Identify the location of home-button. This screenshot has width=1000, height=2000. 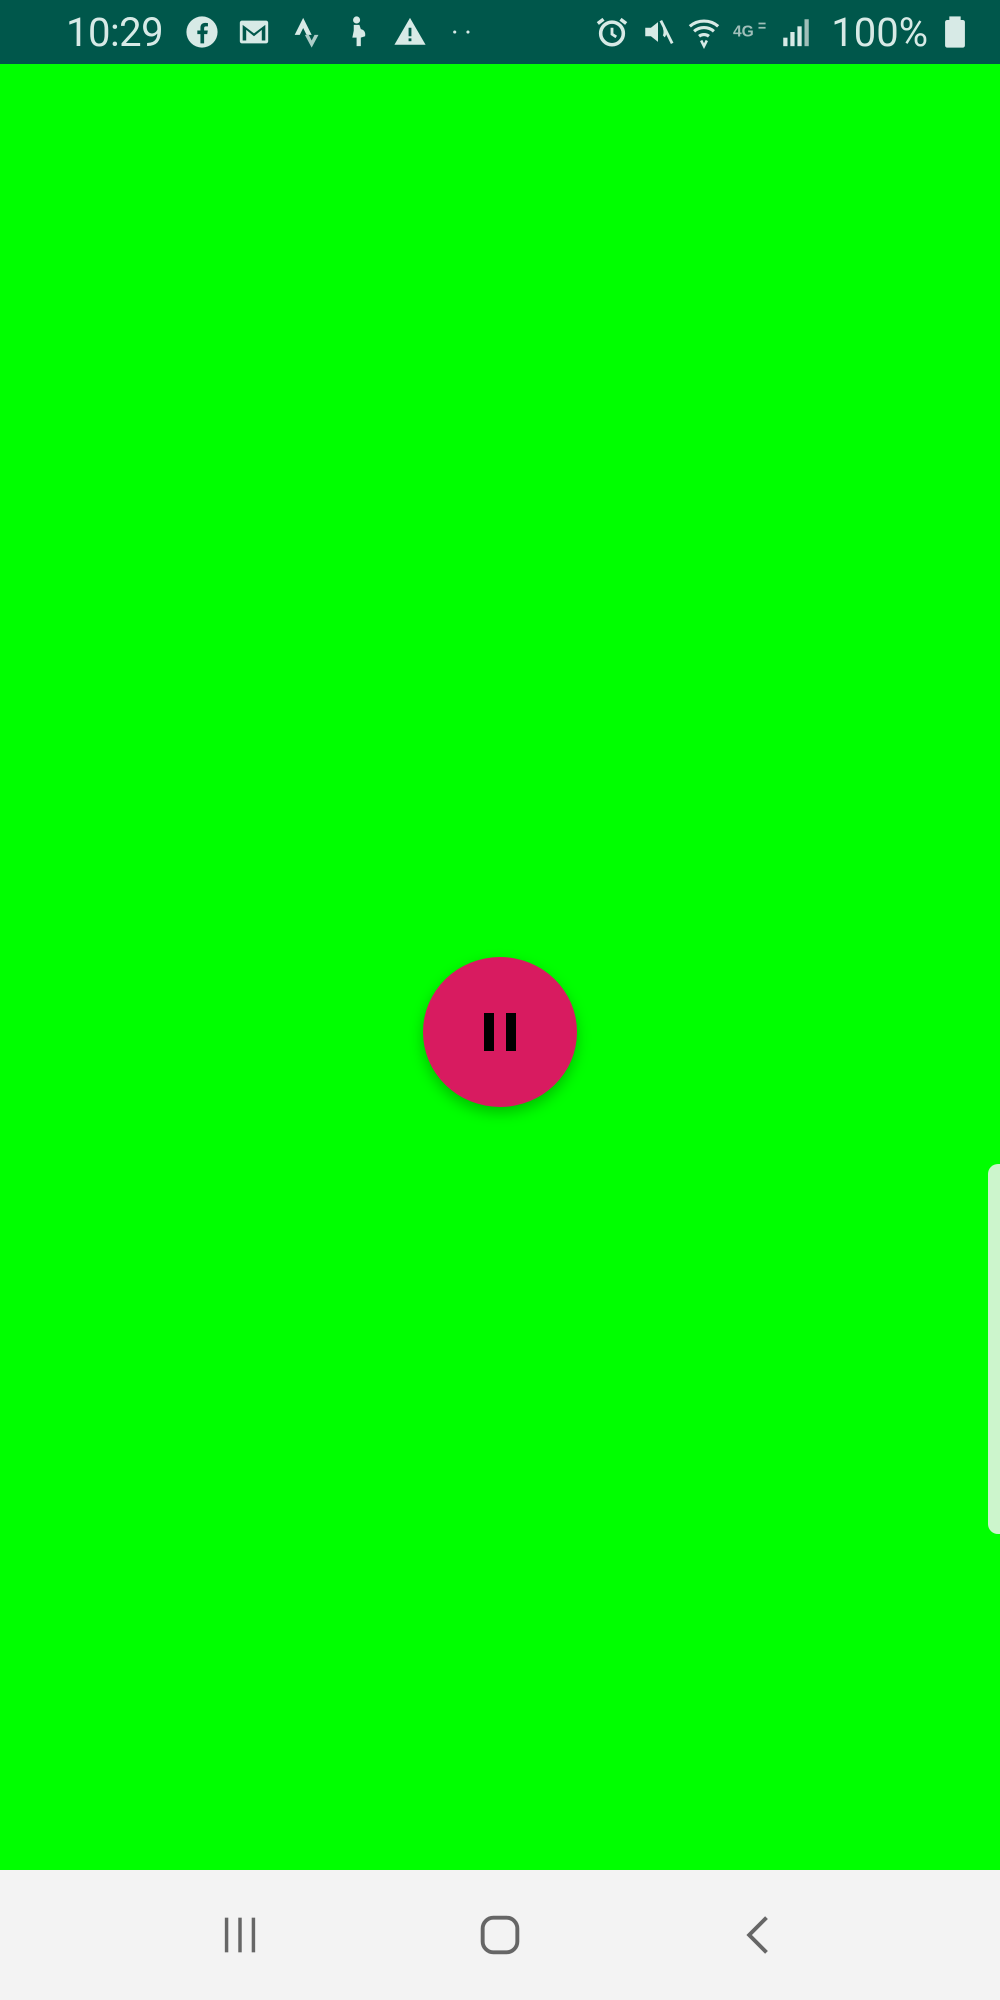
(500, 1935).